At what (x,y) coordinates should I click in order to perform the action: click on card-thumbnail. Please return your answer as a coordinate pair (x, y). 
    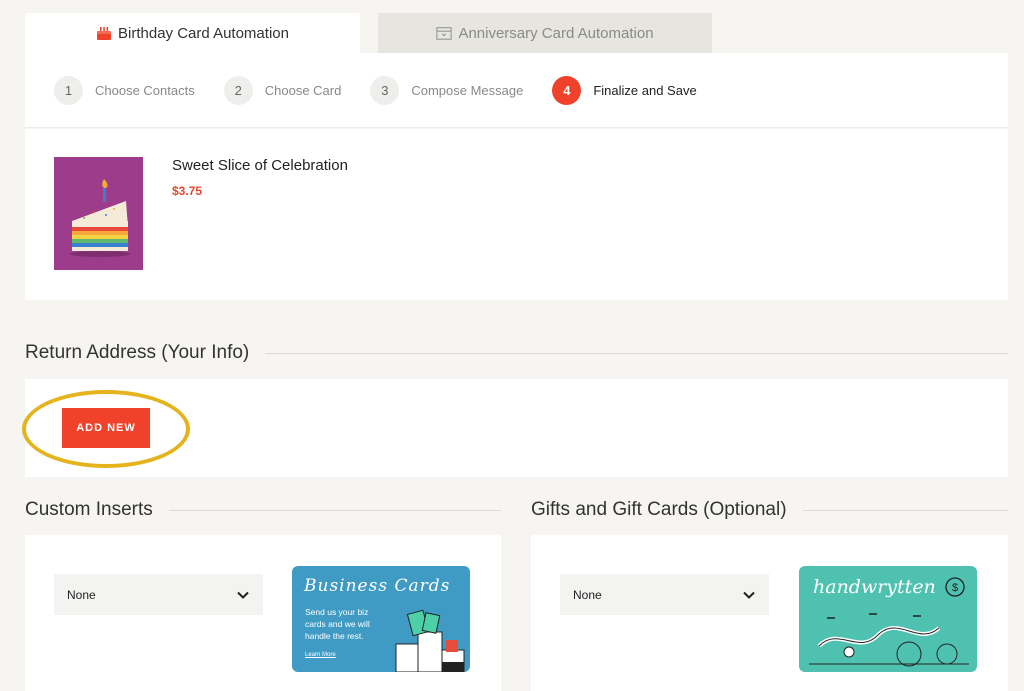
    Looking at the image, I should click on (98, 213).